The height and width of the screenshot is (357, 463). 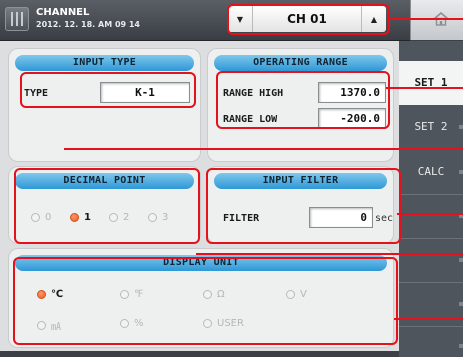 I want to click on tab-set-1: SET 1, so click(x=431, y=83).